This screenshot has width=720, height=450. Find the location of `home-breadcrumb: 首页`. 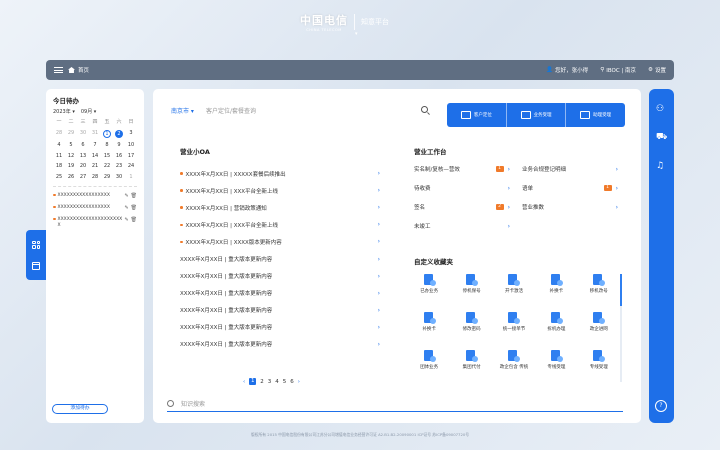

home-breadcrumb: 首页 is located at coordinates (78, 70).